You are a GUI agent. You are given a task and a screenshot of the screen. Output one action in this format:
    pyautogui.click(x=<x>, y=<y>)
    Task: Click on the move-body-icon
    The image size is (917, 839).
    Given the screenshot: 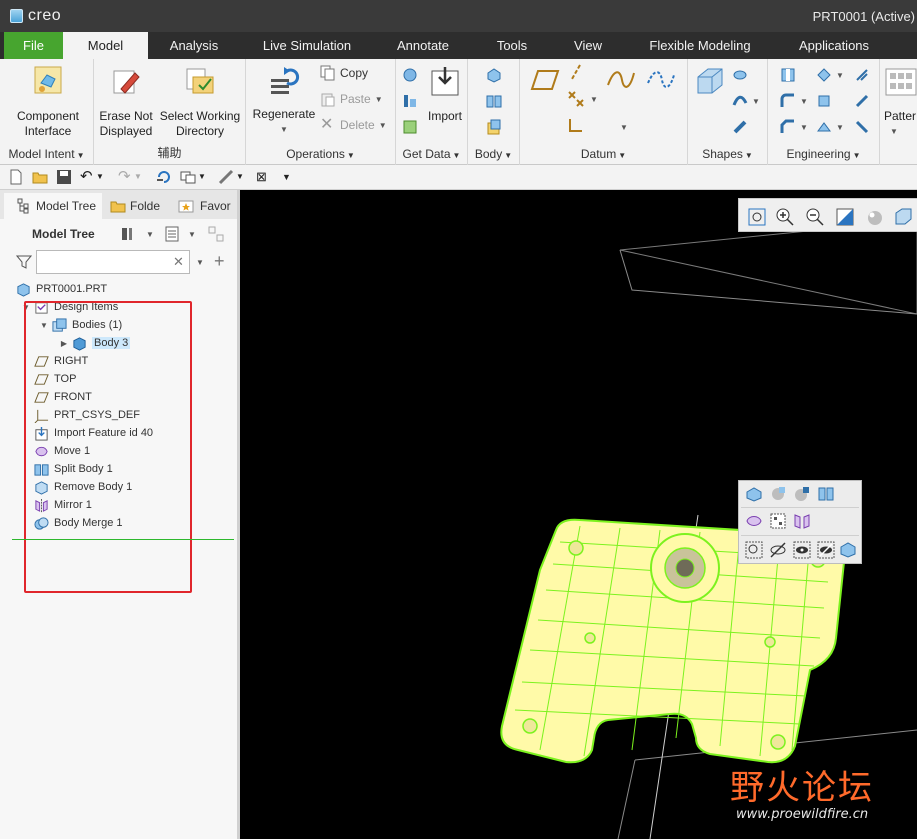 What is the action you would take?
    pyautogui.click(x=754, y=521)
    